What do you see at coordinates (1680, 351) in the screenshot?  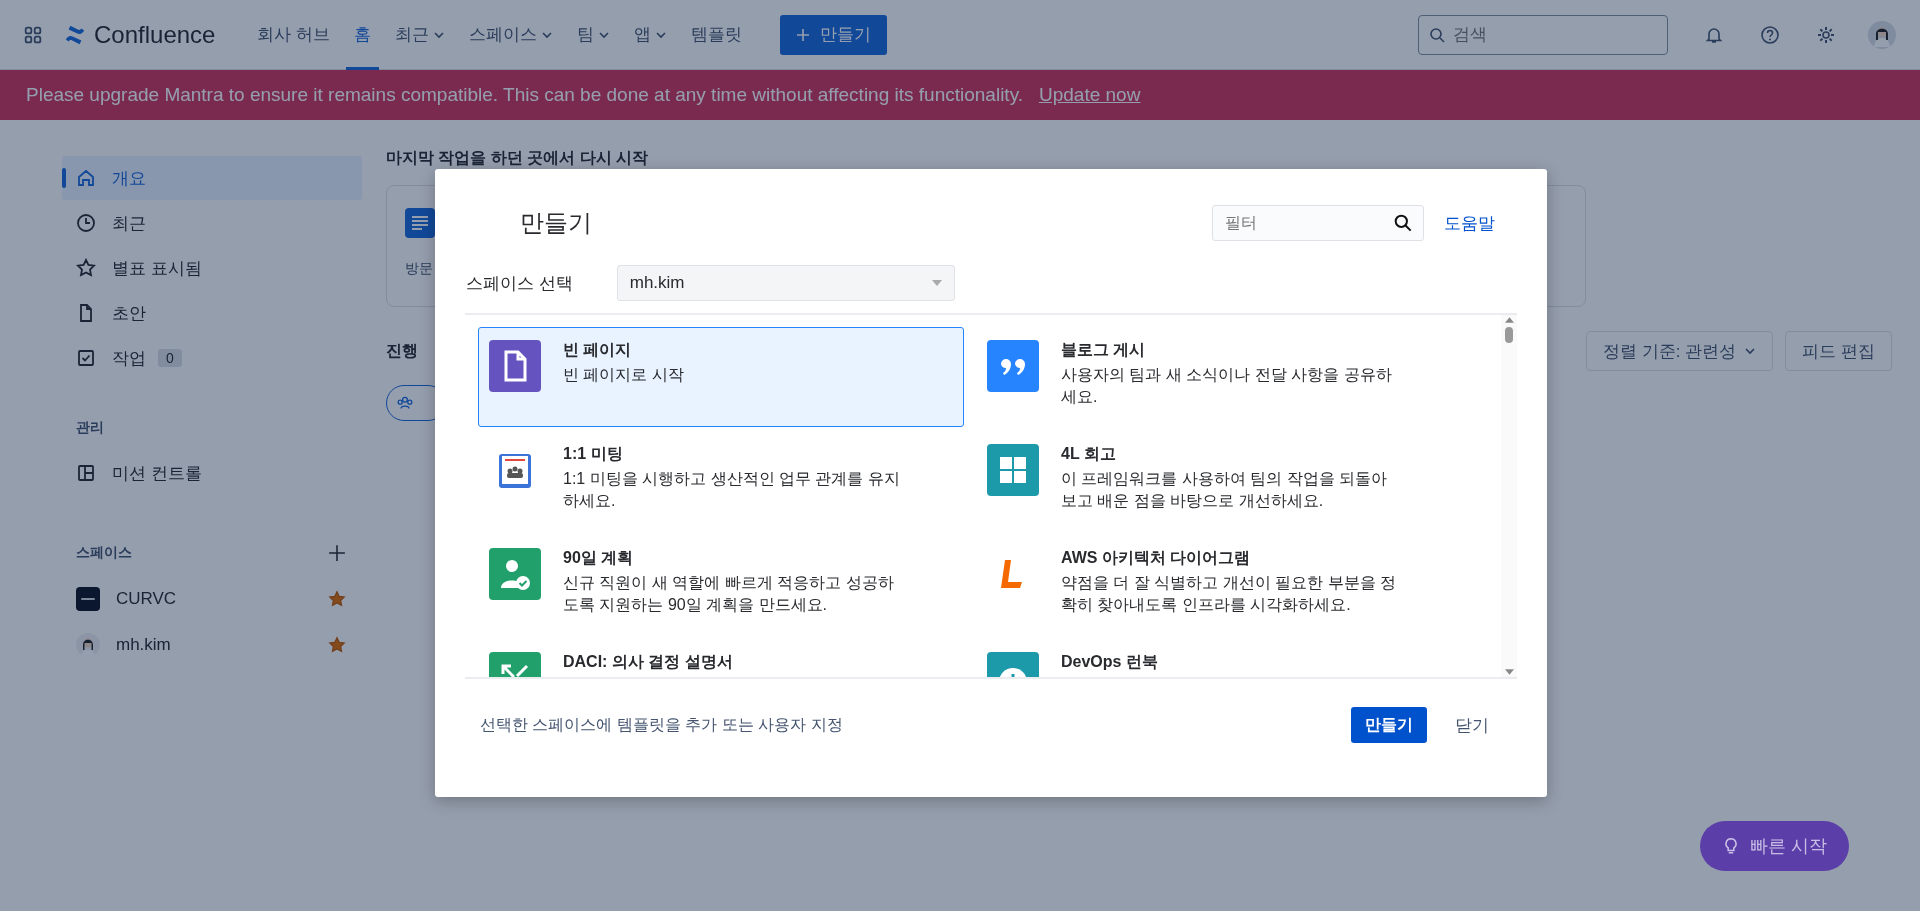 I see `sort-button: 정렬 기준: 관련성` at bounding box center [1680, 351].